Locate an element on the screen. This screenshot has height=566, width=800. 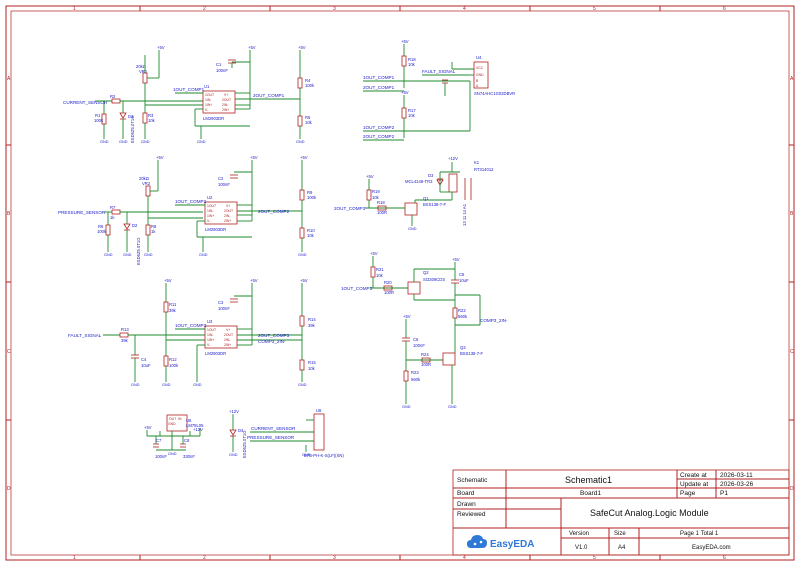
tb-version: V1.0 is located at coordinates (581, 548).